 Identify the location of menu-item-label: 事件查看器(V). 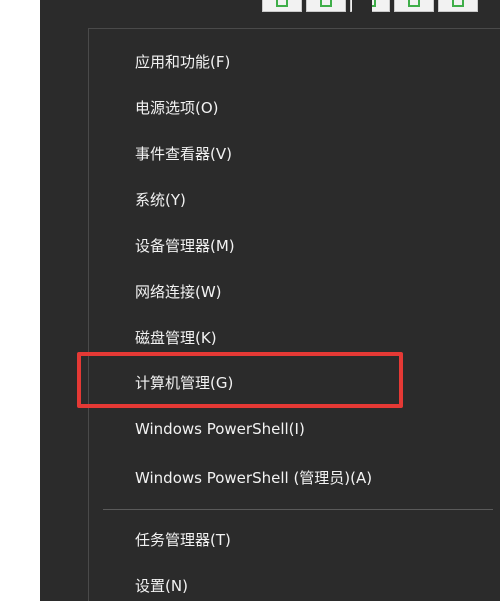
(183, 153).